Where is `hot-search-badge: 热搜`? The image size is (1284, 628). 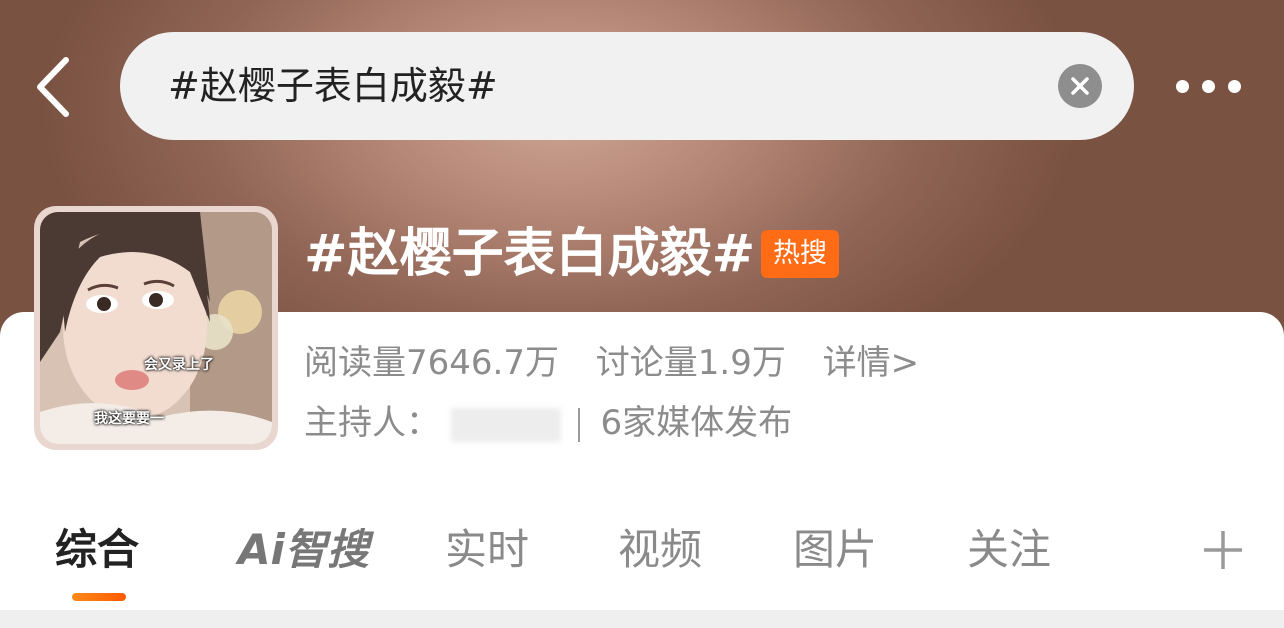
hot-search-badge: 热搜 is located at coordinates (800, 254).